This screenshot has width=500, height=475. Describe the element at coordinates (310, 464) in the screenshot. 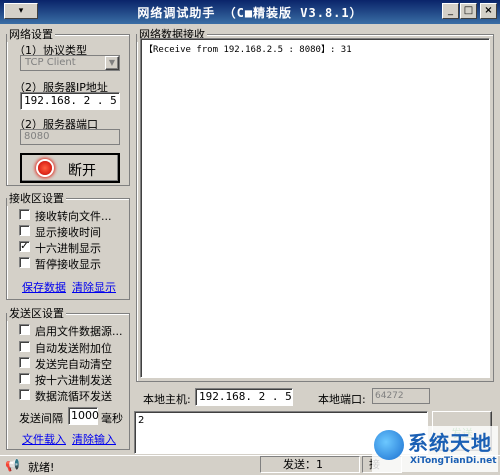

I see `status-sent-count: 发送：1` at that location.